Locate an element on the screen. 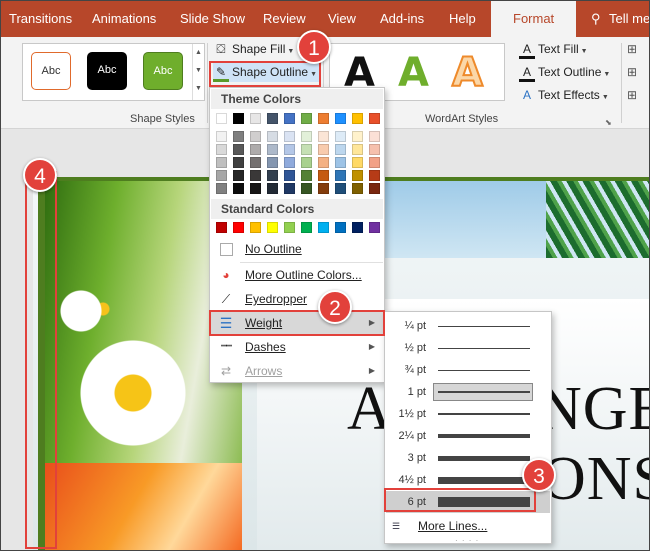 The width and height of the screenshot is (650, 551). eyedropper-item: ⟋ Eyedropper is located at coordinates (297, 299).